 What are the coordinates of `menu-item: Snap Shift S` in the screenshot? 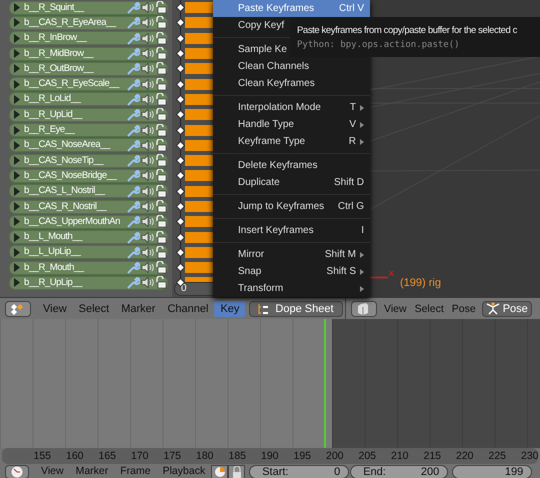 It's located at (291, 271).